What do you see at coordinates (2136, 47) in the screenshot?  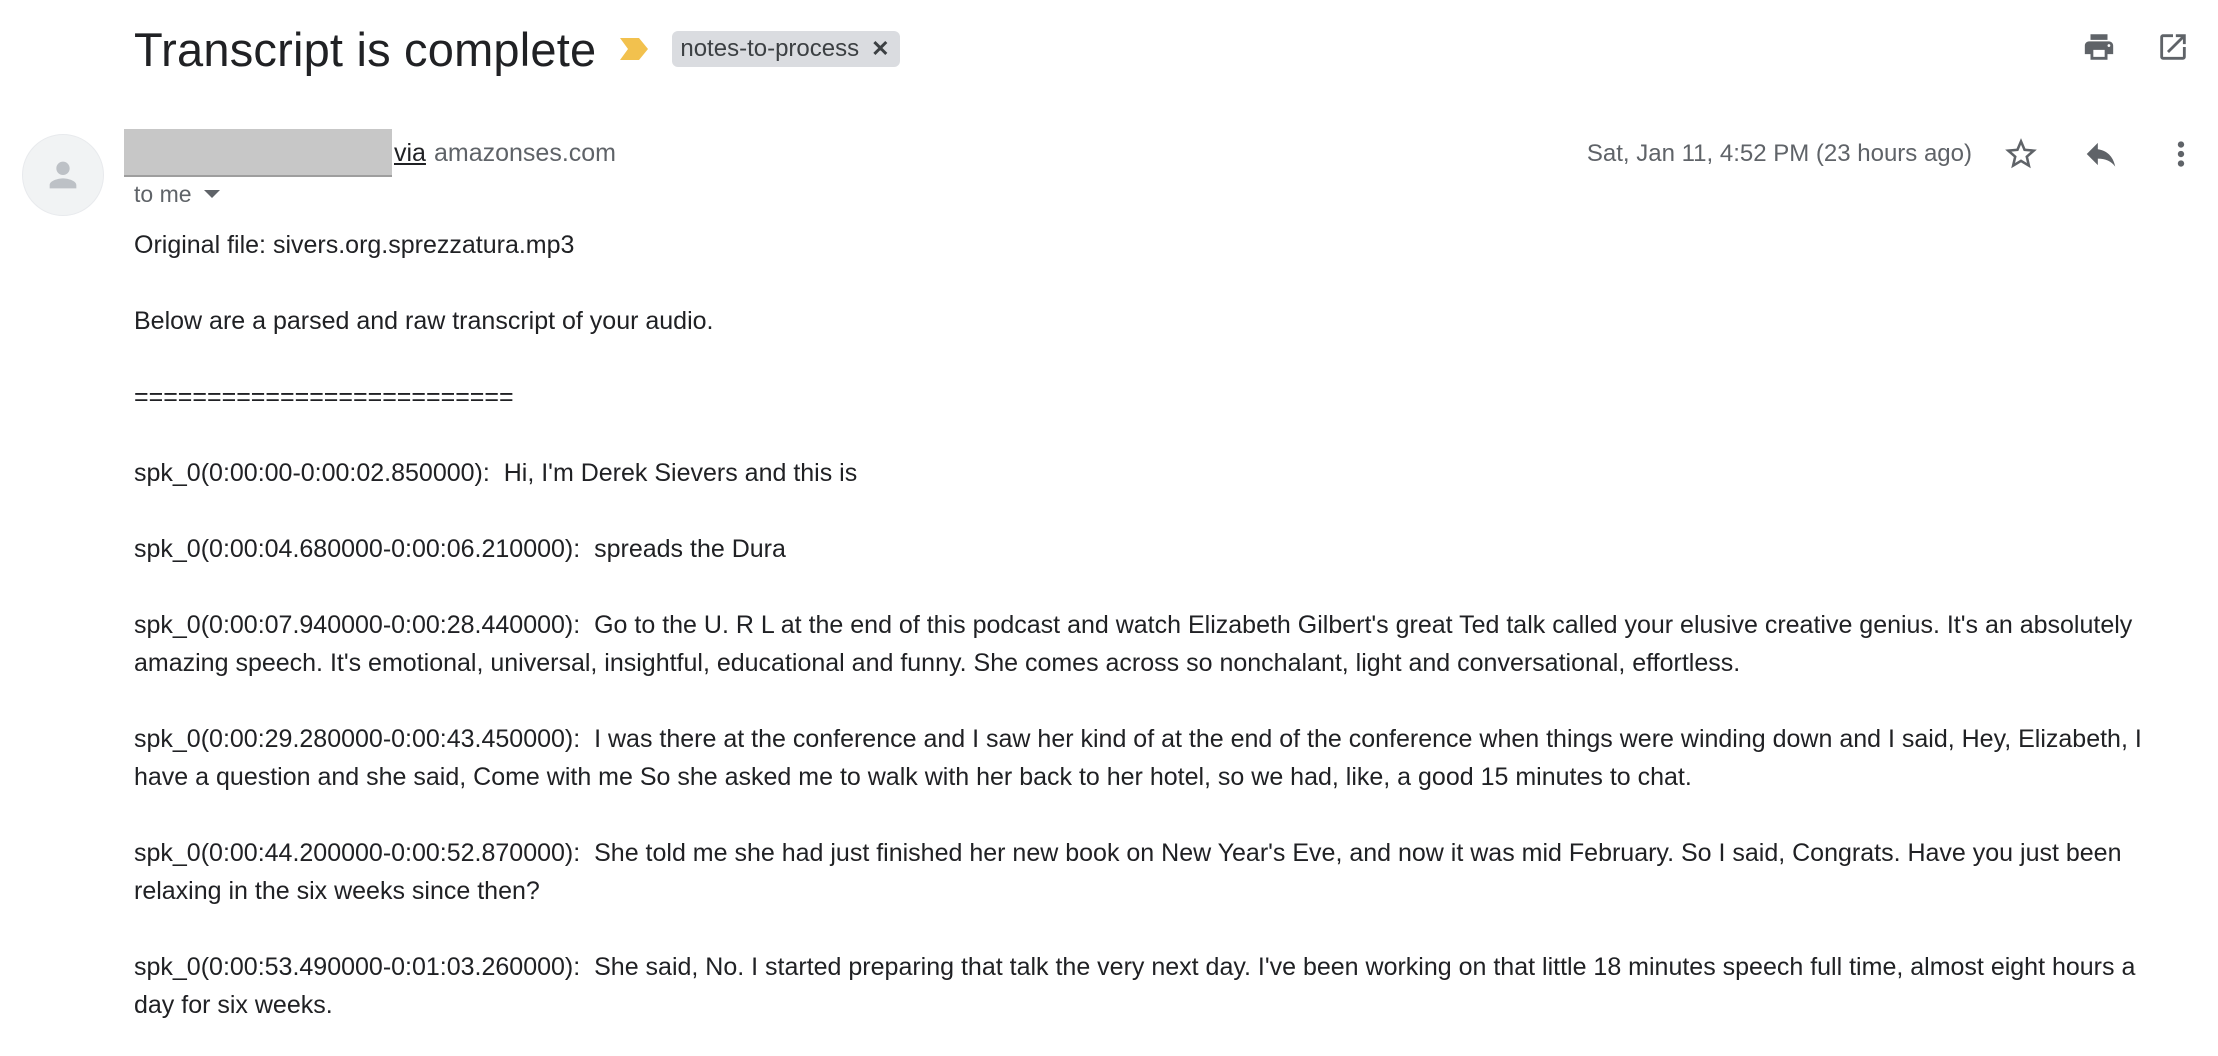 I see `top-actions` at bounding box center [2136, 47].